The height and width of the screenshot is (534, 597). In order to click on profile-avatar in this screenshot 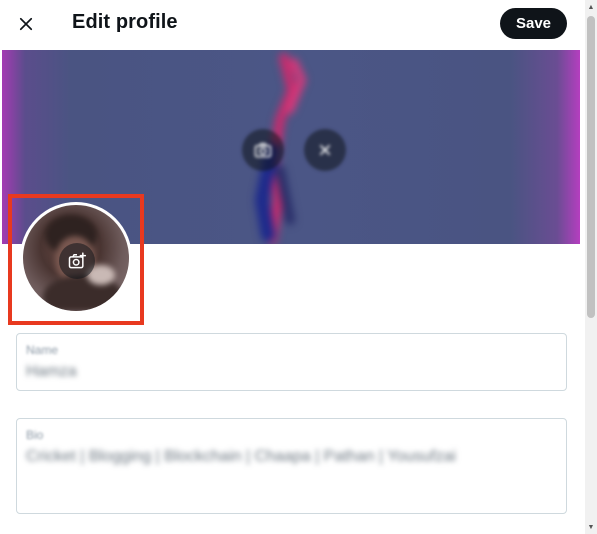, I will do `click(76, 258)`.